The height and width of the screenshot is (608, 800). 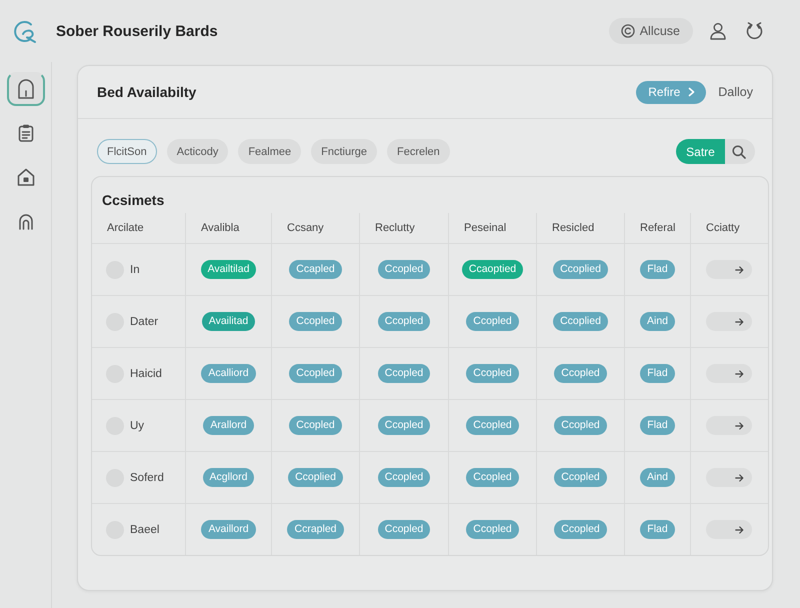 What do you see at coordinates (197, 151) in the screenshot?
I see `filter-chip: Acticody` at bounding box center [197, 151].